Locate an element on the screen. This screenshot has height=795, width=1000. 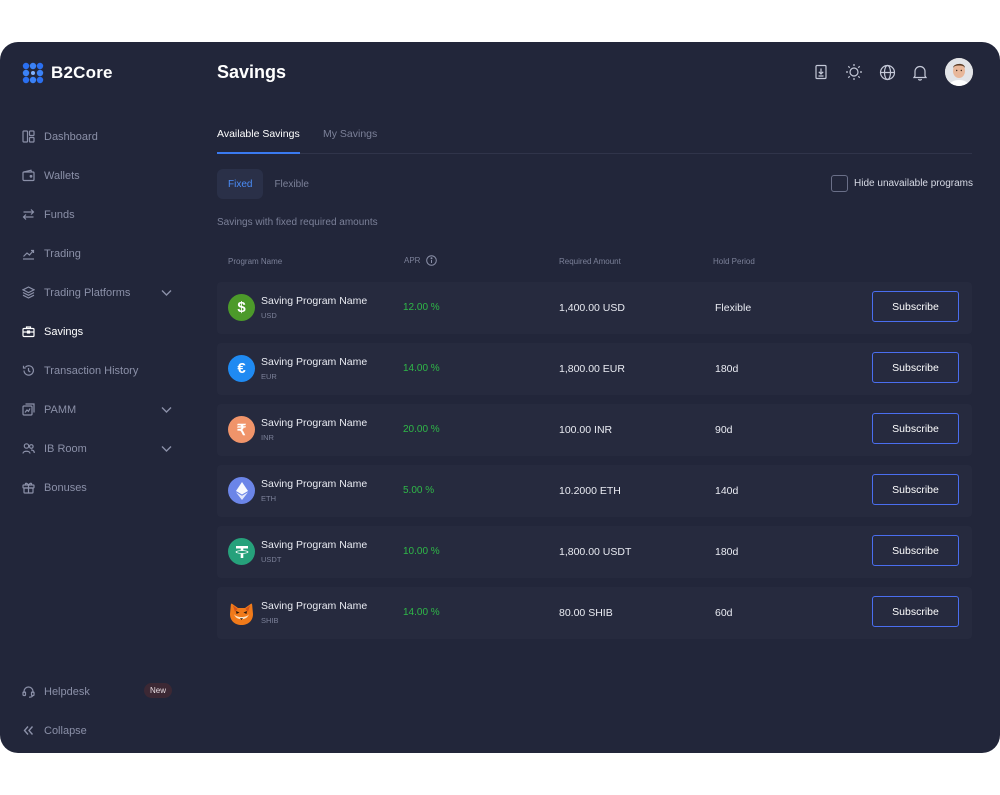
column-hold-period: Hold Period is located at coordinates (734, 261).